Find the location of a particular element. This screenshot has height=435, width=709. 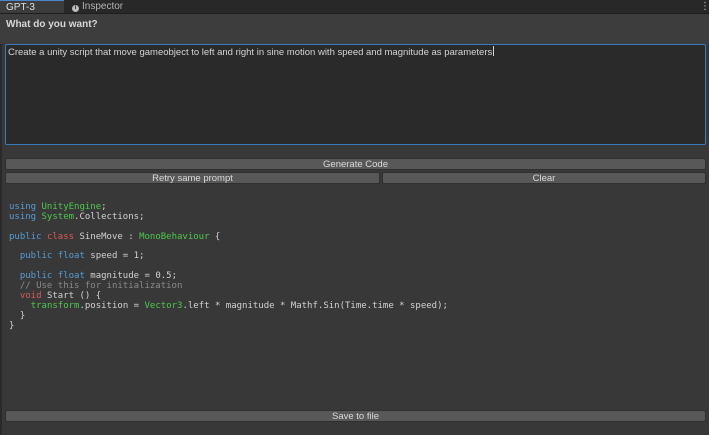

prompt-header: What do you want? is located at coordinates (354, 29).